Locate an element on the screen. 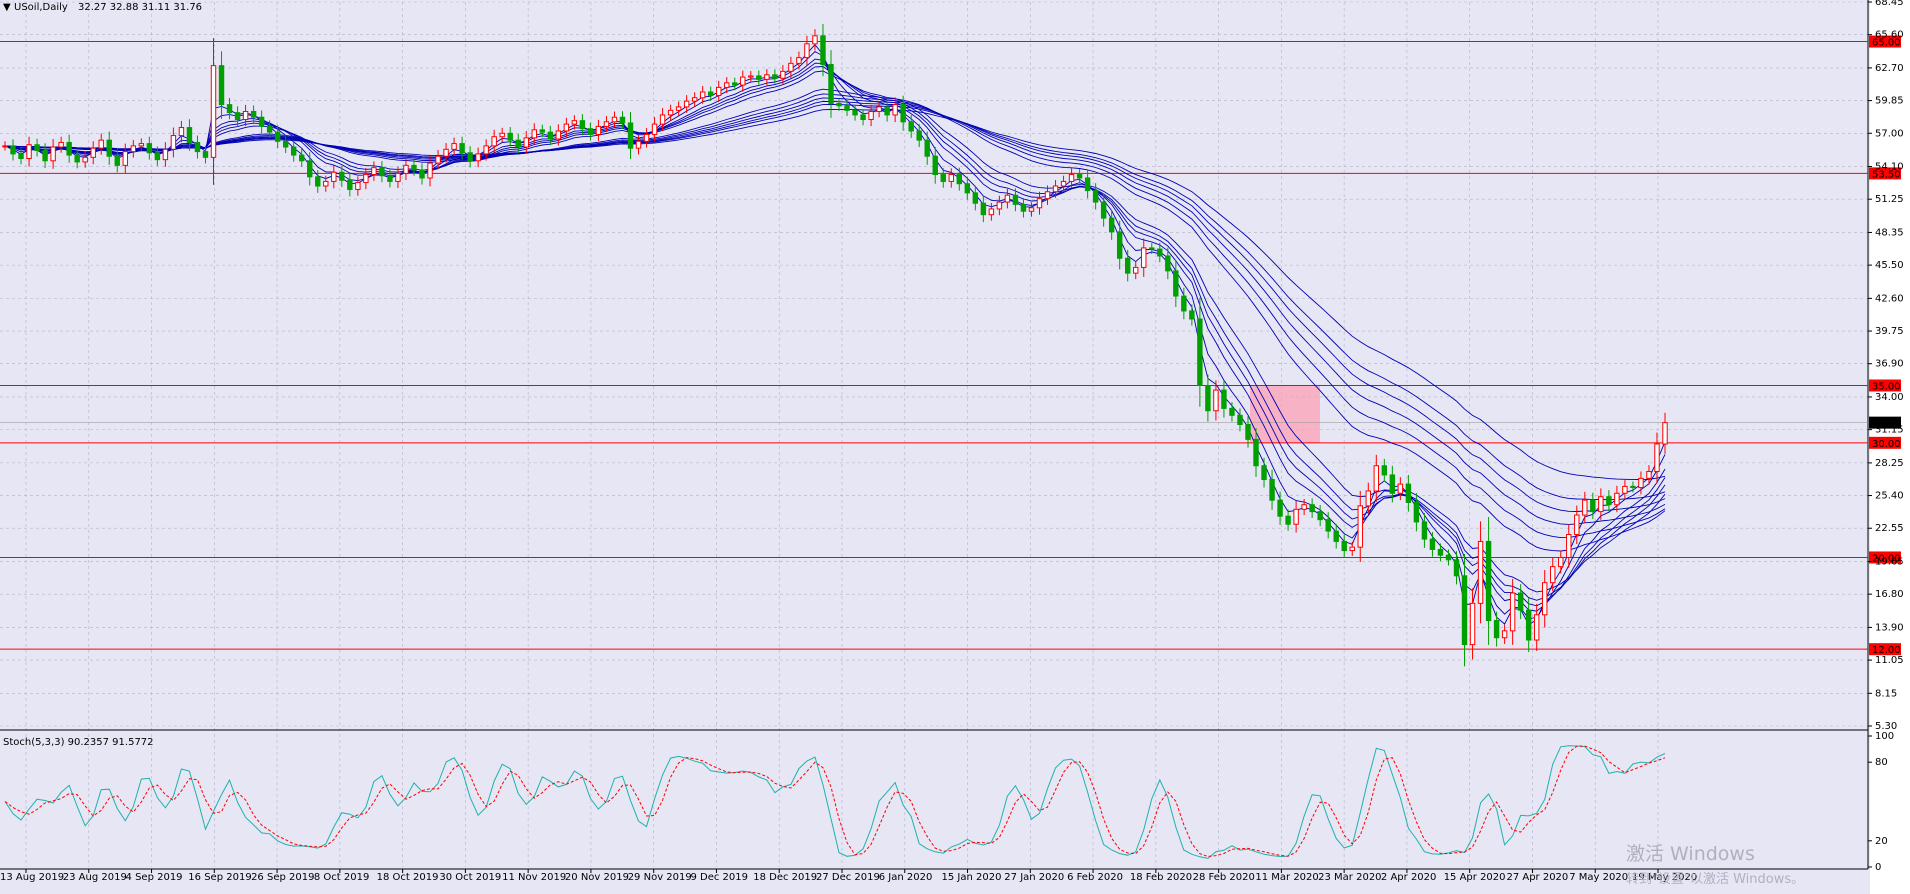  highlight-zone-rect is located at coordinates (1285, 414).